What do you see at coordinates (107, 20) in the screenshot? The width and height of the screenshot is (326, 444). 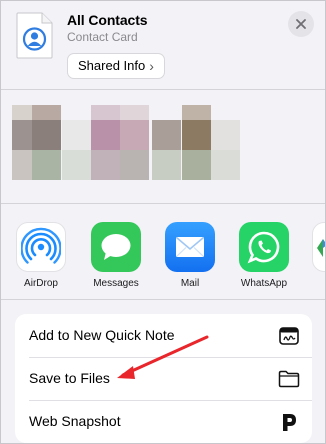 I see `share-title: All Contacts` at bounding box center [107, 20].